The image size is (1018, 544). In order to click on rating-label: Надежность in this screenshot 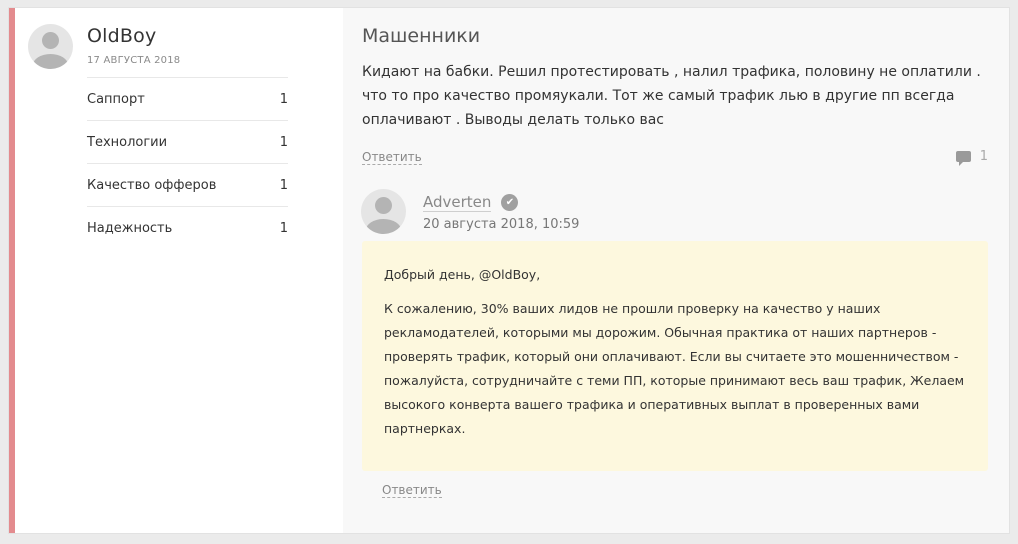, I will do `click(130, 228)`.